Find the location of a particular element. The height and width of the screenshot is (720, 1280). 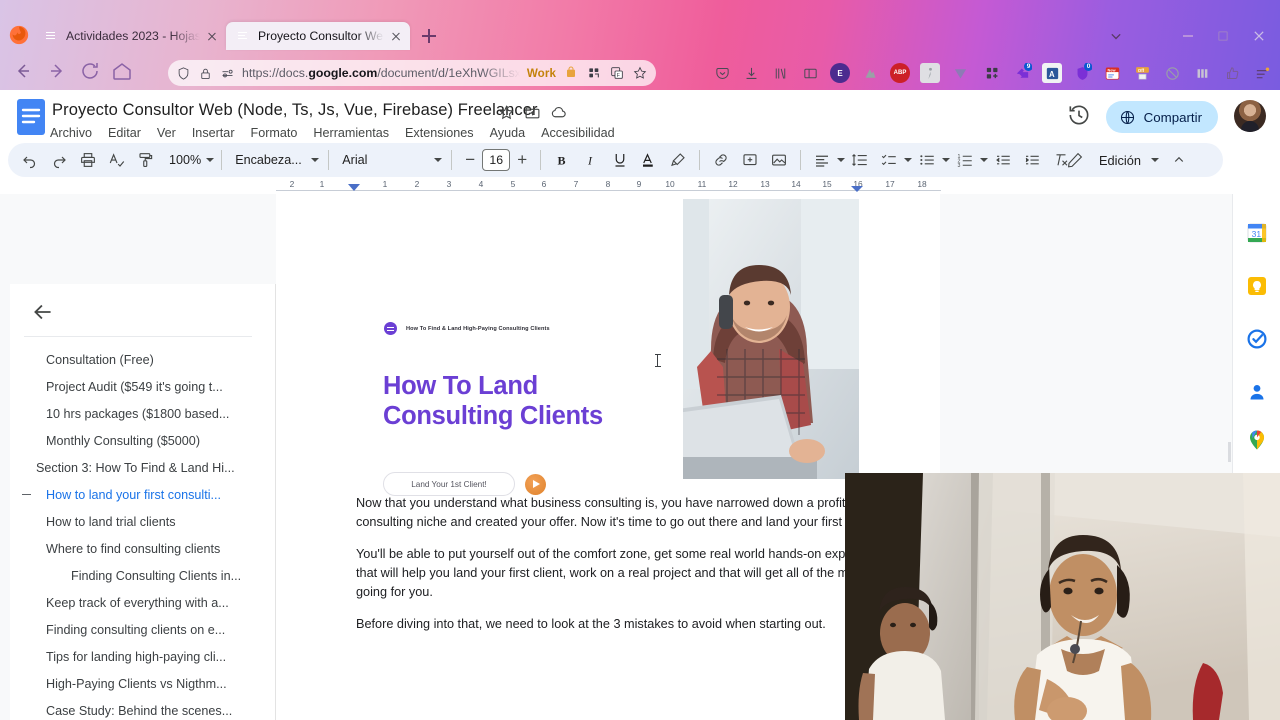

lock-icon is located at coordinates (205, 73).